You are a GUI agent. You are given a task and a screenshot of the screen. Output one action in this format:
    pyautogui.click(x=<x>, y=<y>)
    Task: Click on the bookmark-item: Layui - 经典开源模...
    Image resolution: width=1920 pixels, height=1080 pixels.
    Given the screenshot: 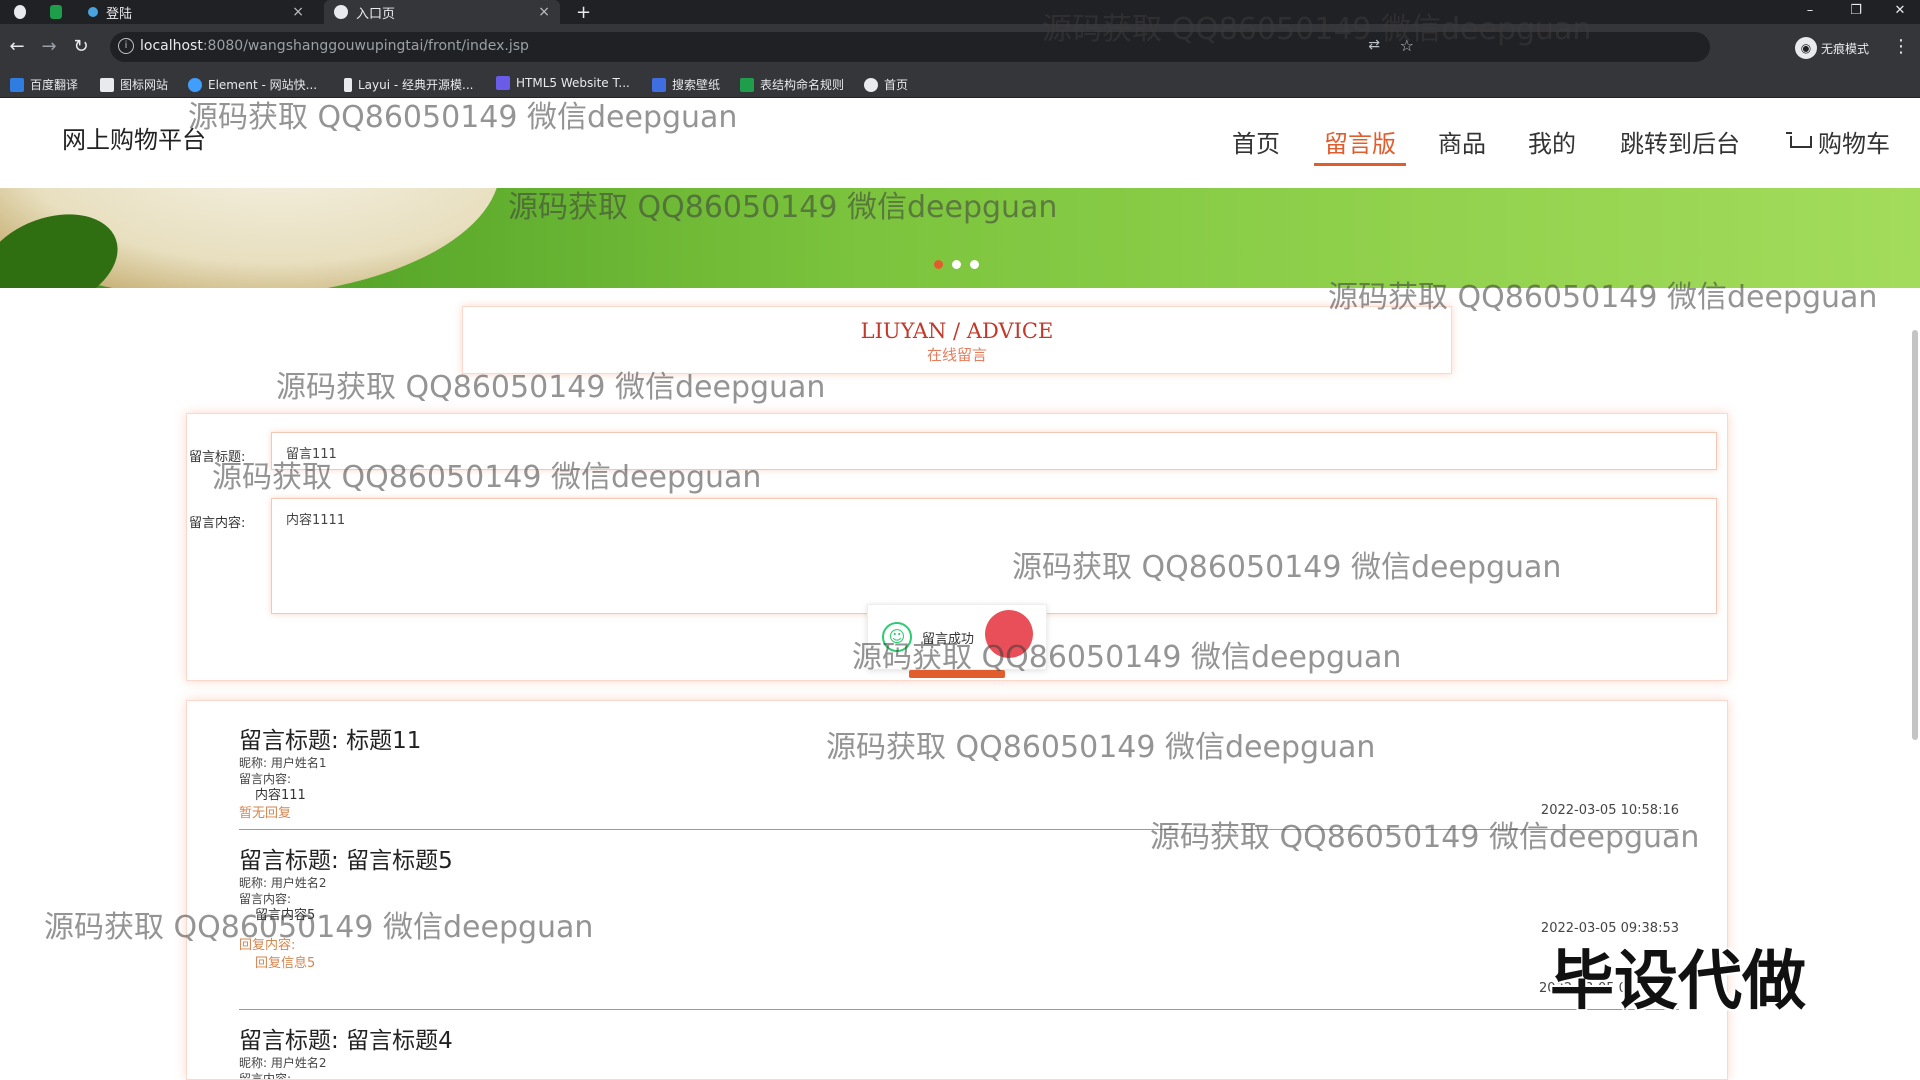 What is the action you would take?
    pyautogui.click(x=408, y=84)
    